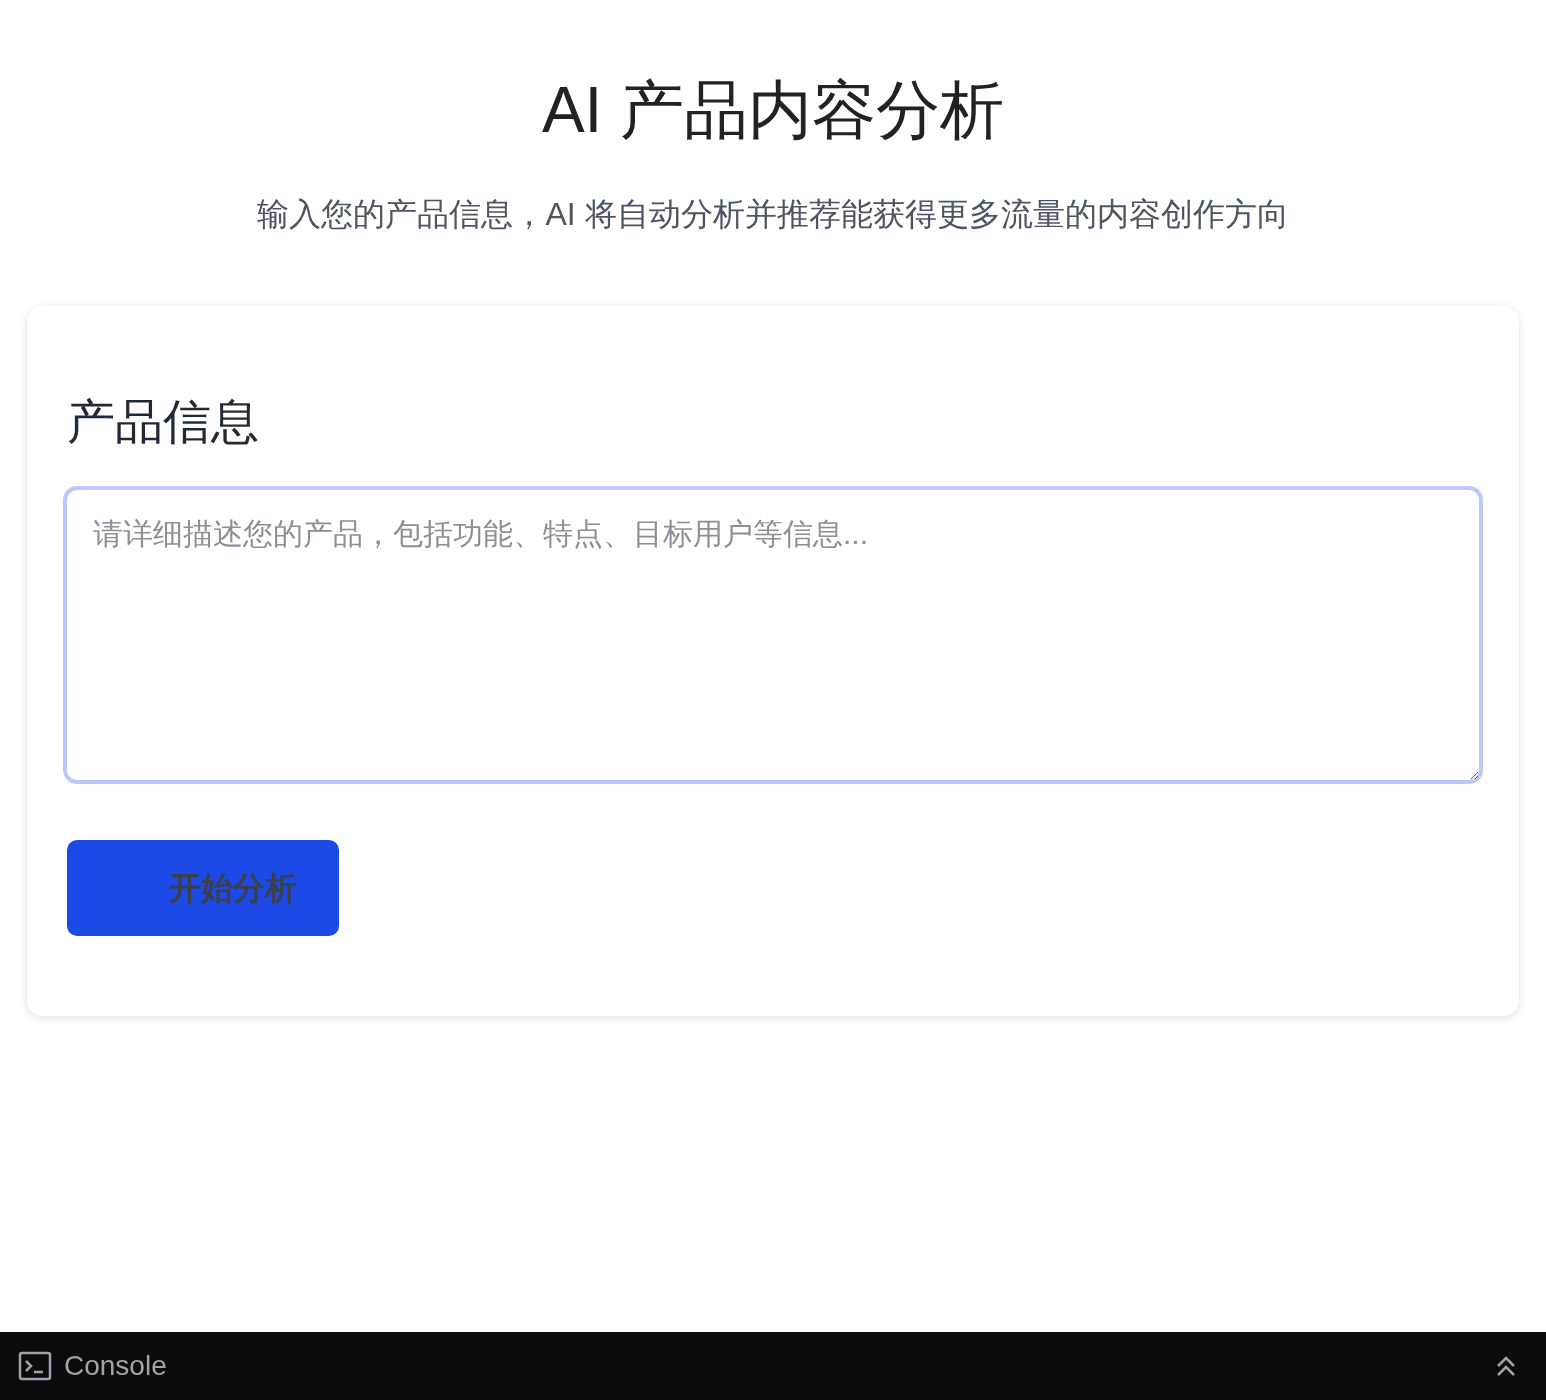  I want to click on terminal-icon, so click(35, 1366).